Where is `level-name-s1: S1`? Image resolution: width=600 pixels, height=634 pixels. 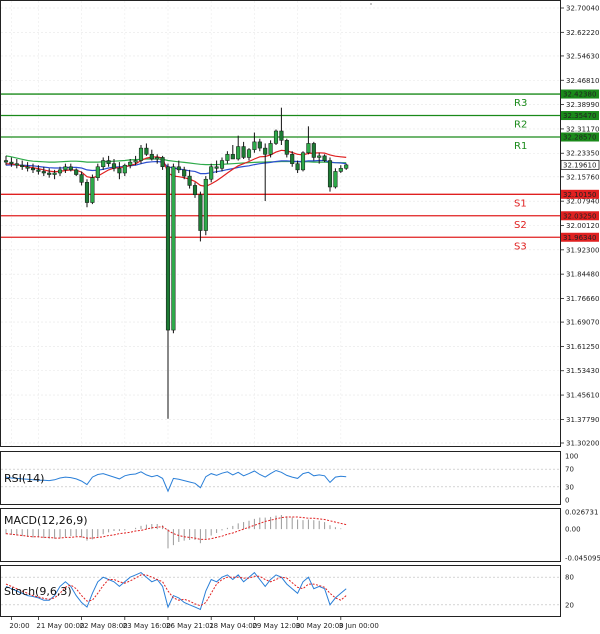 level-name-s1: S1 is located at coordinates (520, 203).